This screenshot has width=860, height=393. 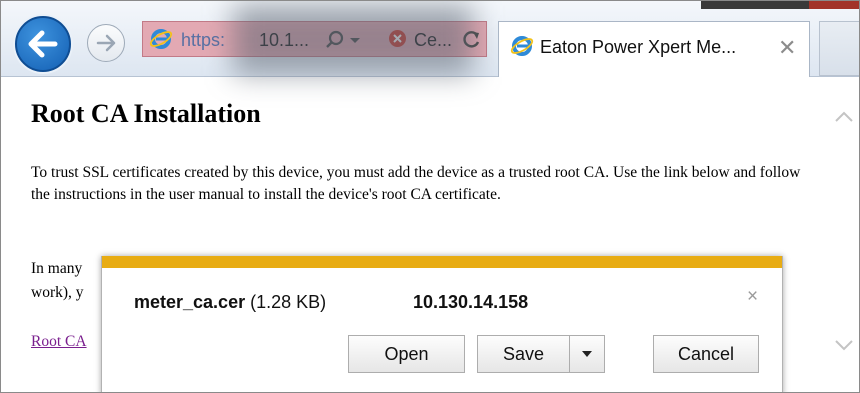 What do you see at coordinates (161, 39) in the screenshot?
I see `ie-logo-icon` at bounding box center [161, 39].